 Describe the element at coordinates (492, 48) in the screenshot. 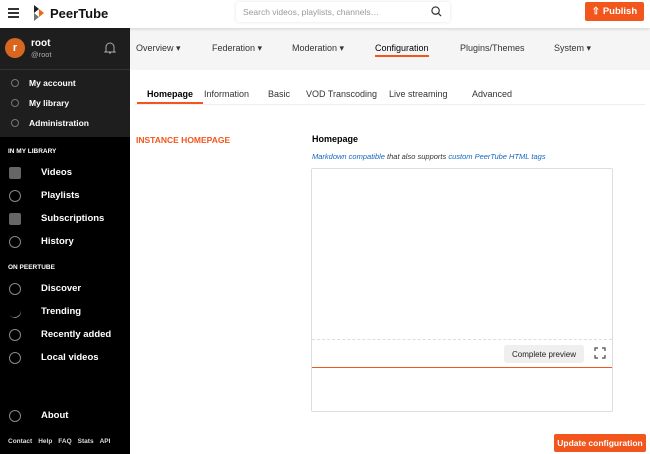

I see `nav-plugins-themes: Plugins/Themes` at that location.